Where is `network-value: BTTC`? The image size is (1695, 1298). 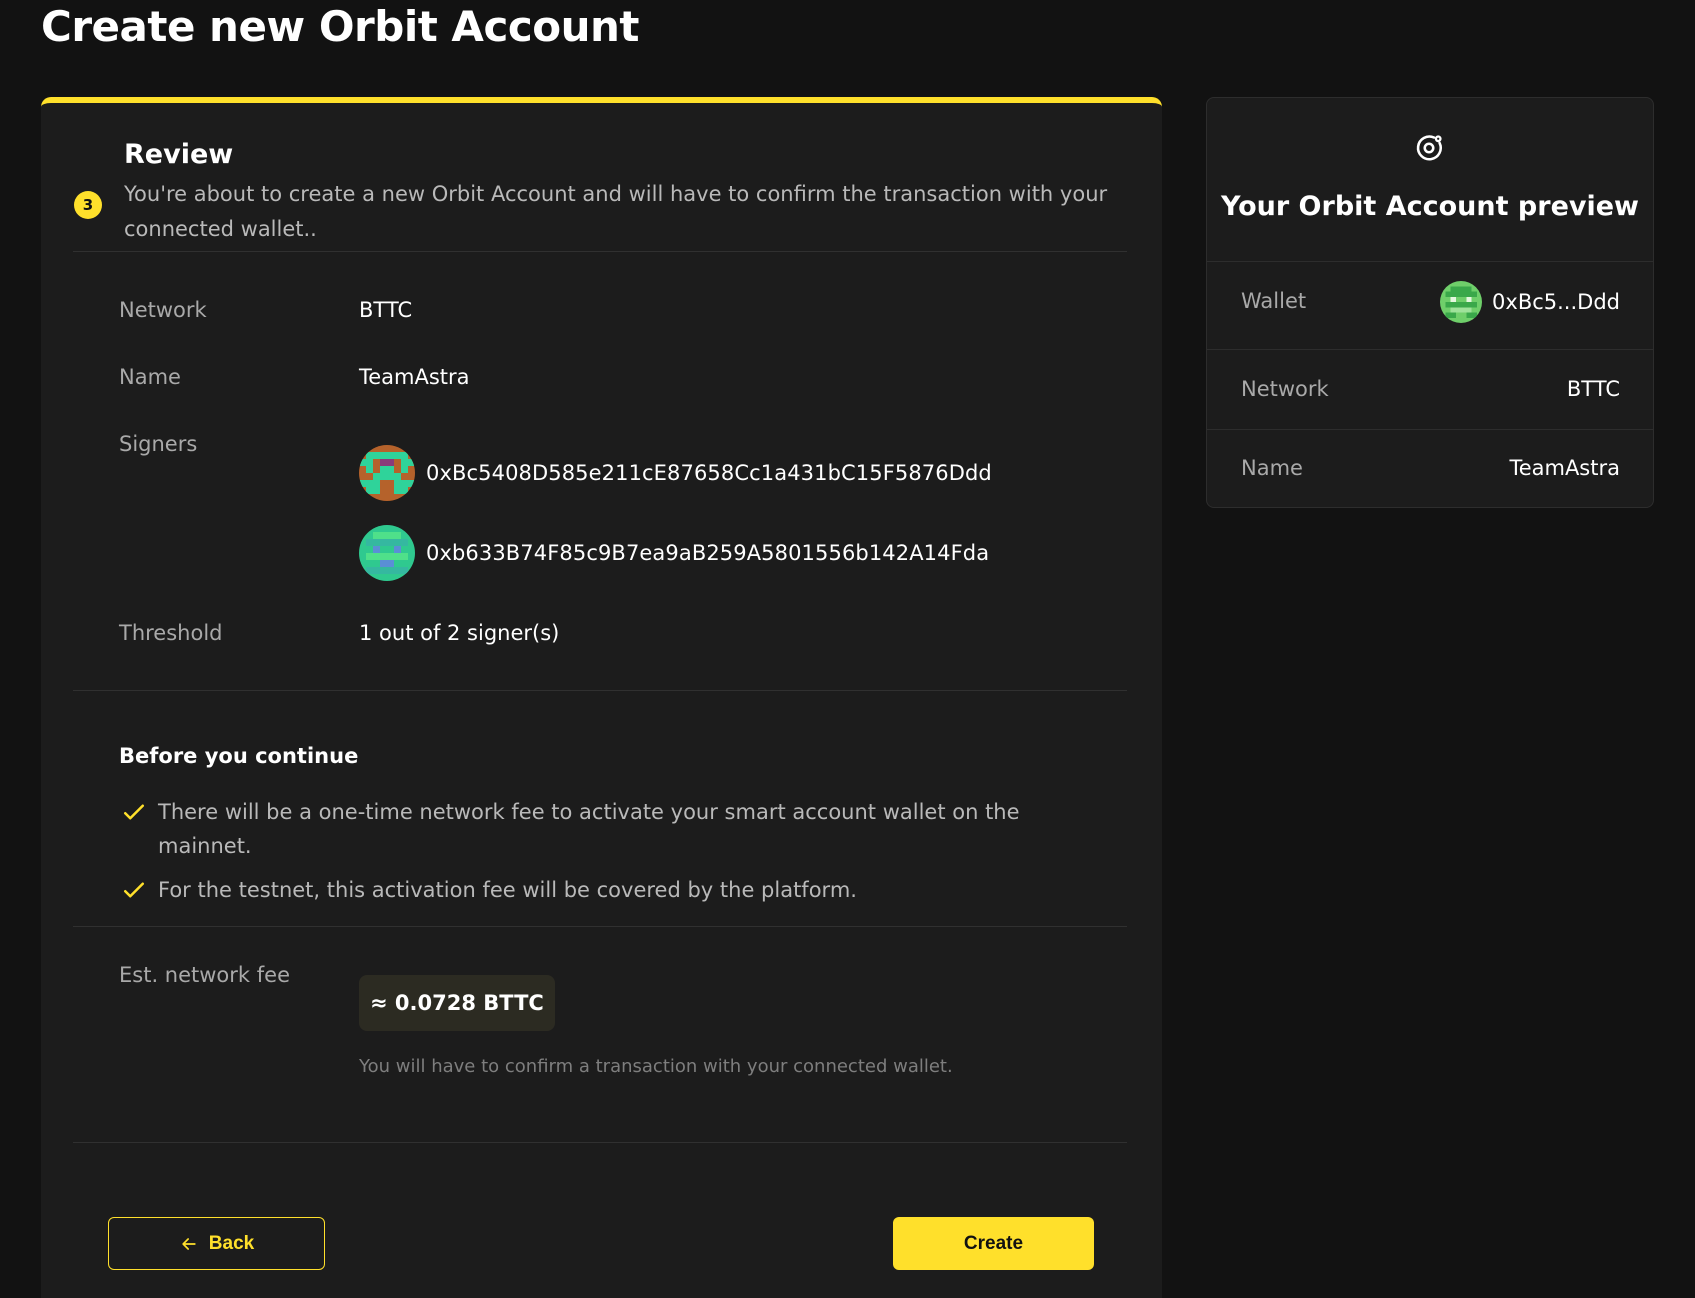 network-value: BTTC is located at coordinates (386, 310).